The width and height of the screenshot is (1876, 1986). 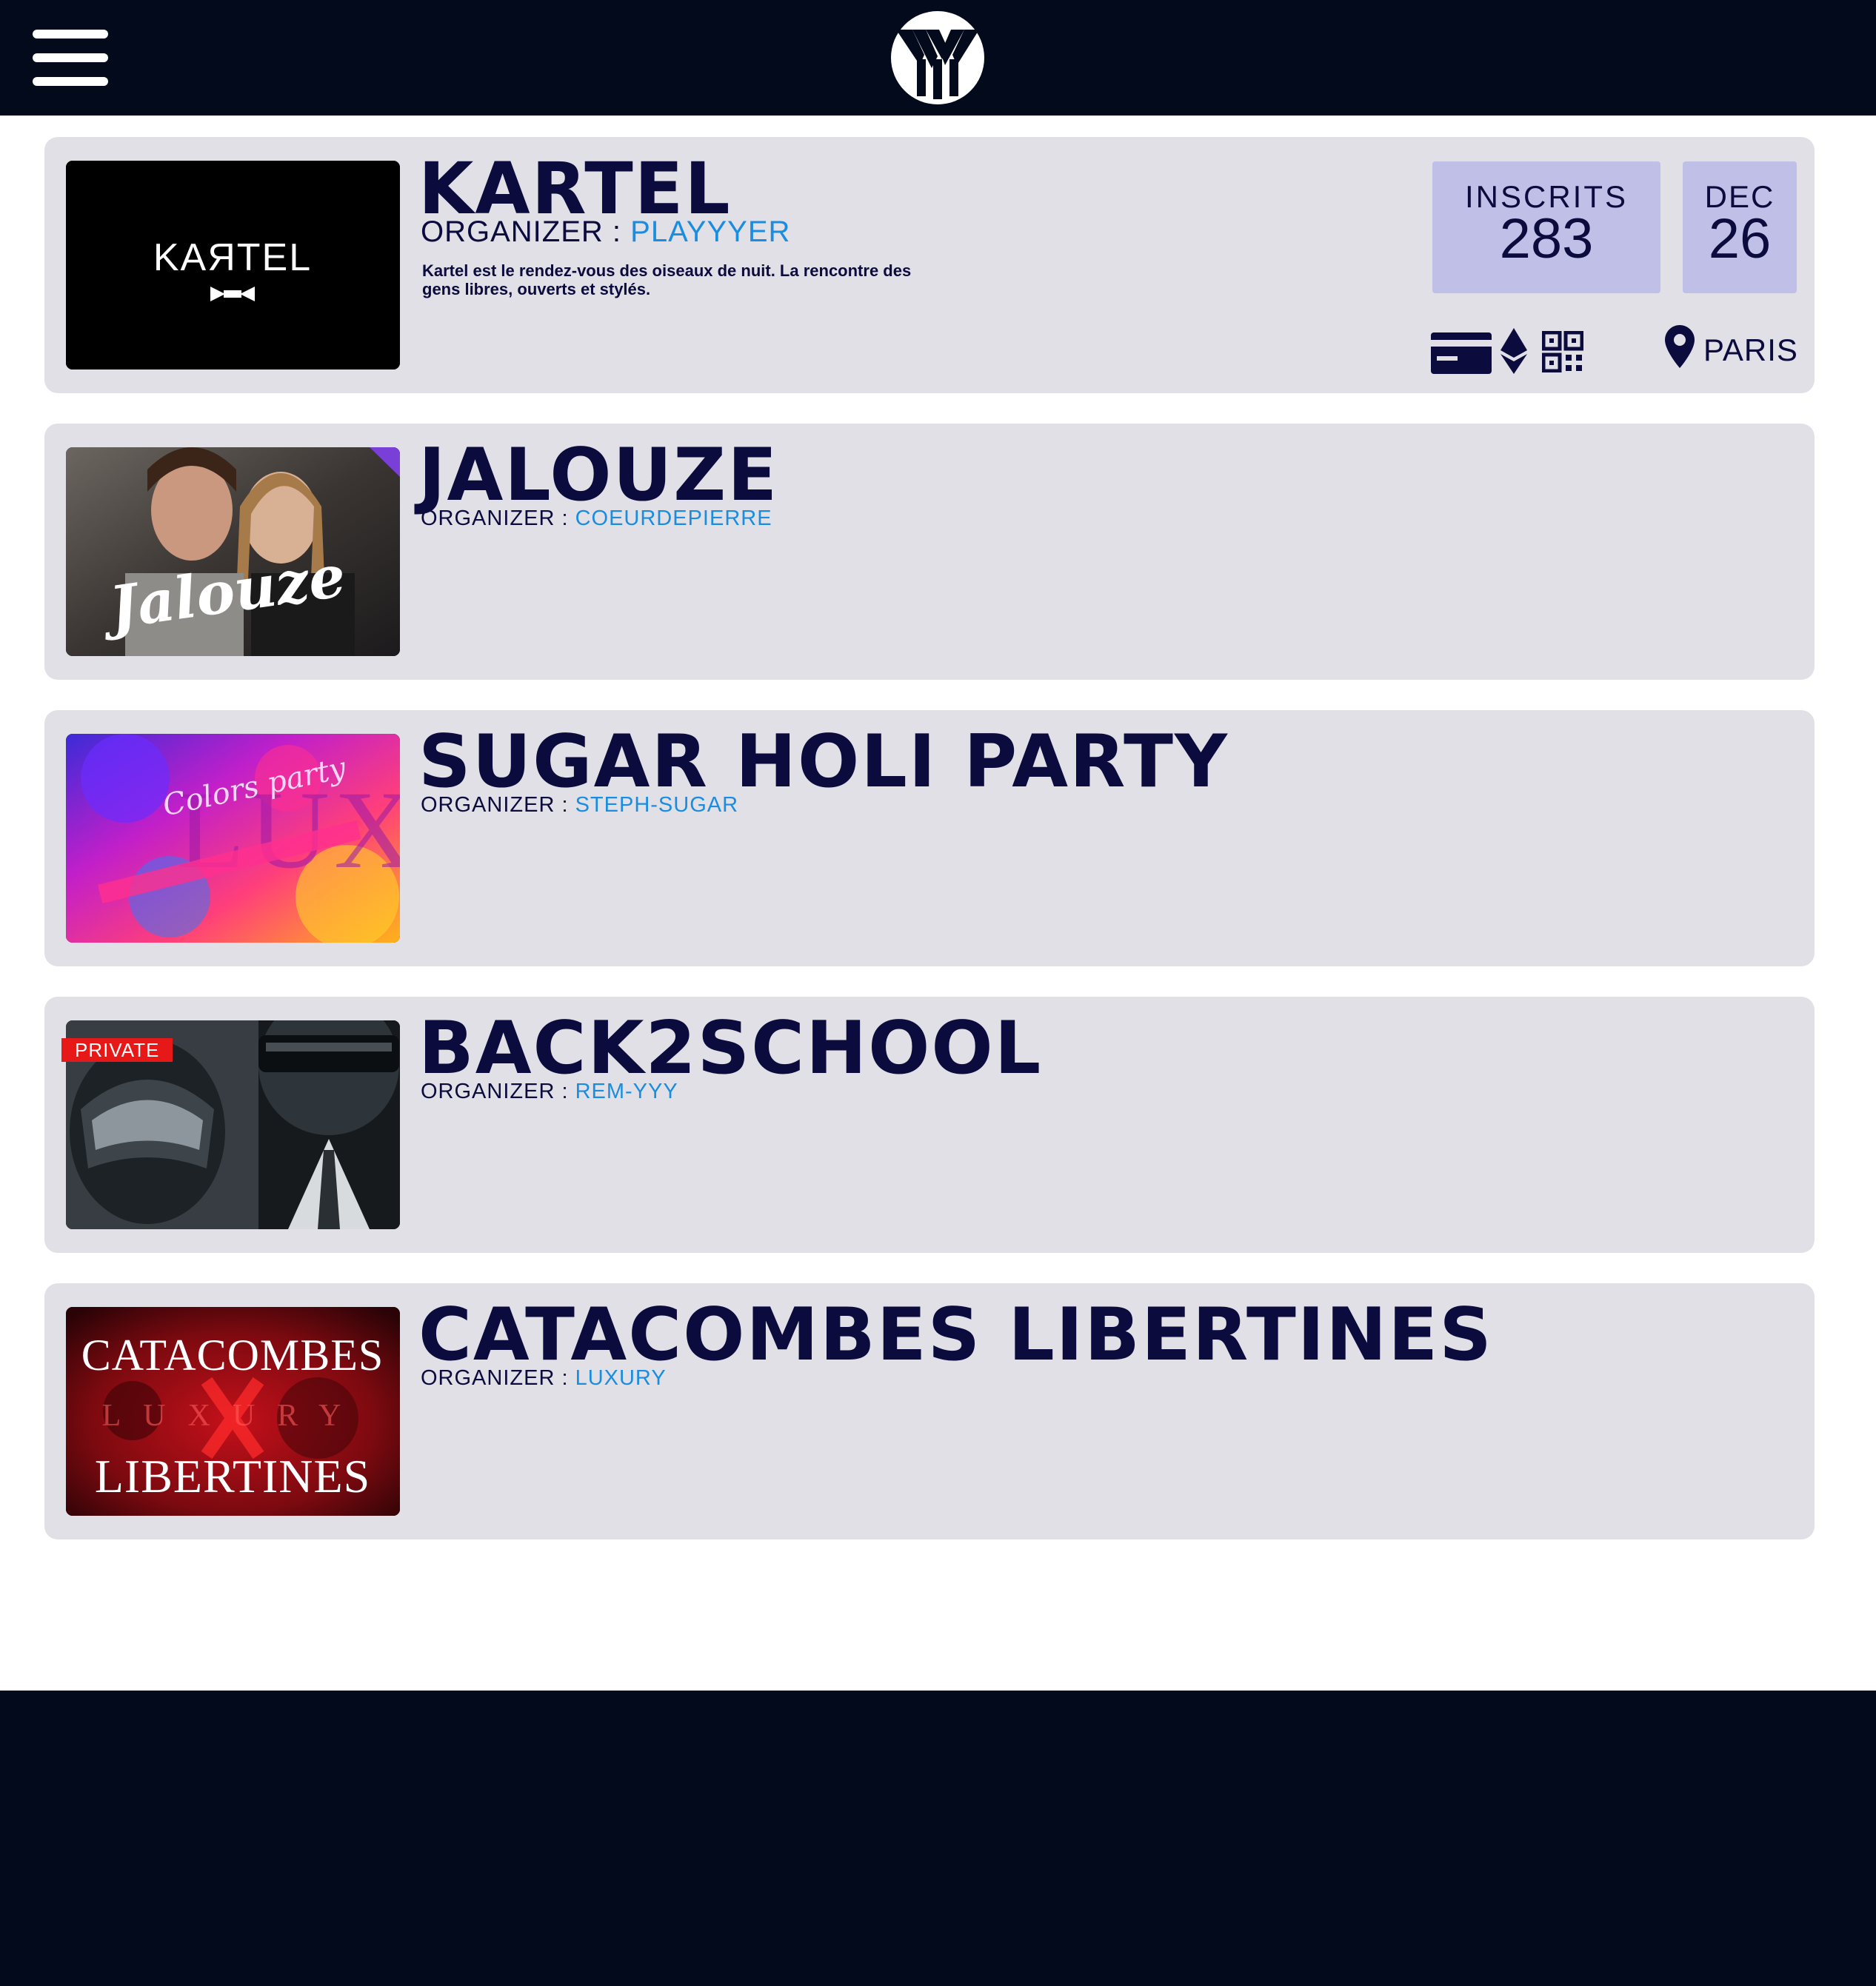 What do you see at coordinates (1546, 238) in the screenshot?
I see `inscrits-count: 283` at bounding box center [1546, 238].